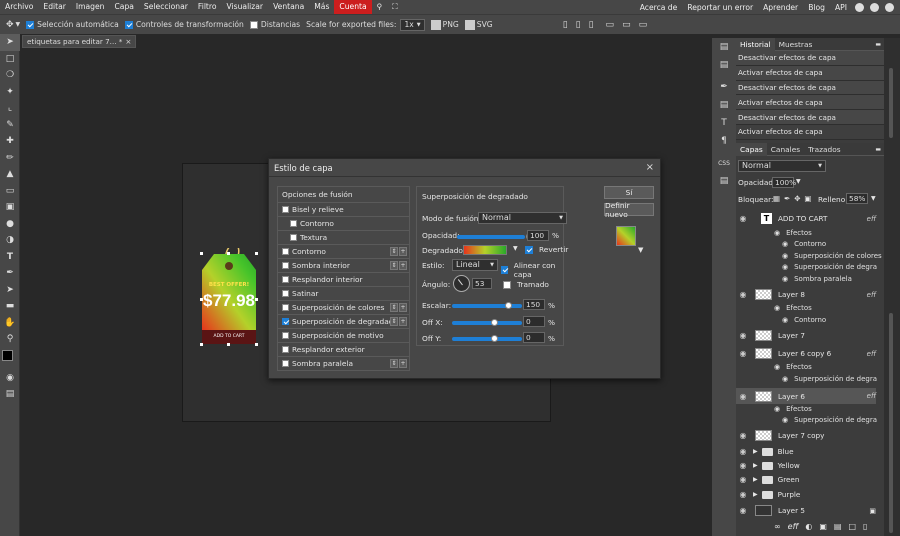 Image resolution: width=900 pixels, height=536 pixels. What do you see at coordinates (10, 394) in the screenshot?
I see `screen-mode-icon: ▤` at bounding box center [10, 394].